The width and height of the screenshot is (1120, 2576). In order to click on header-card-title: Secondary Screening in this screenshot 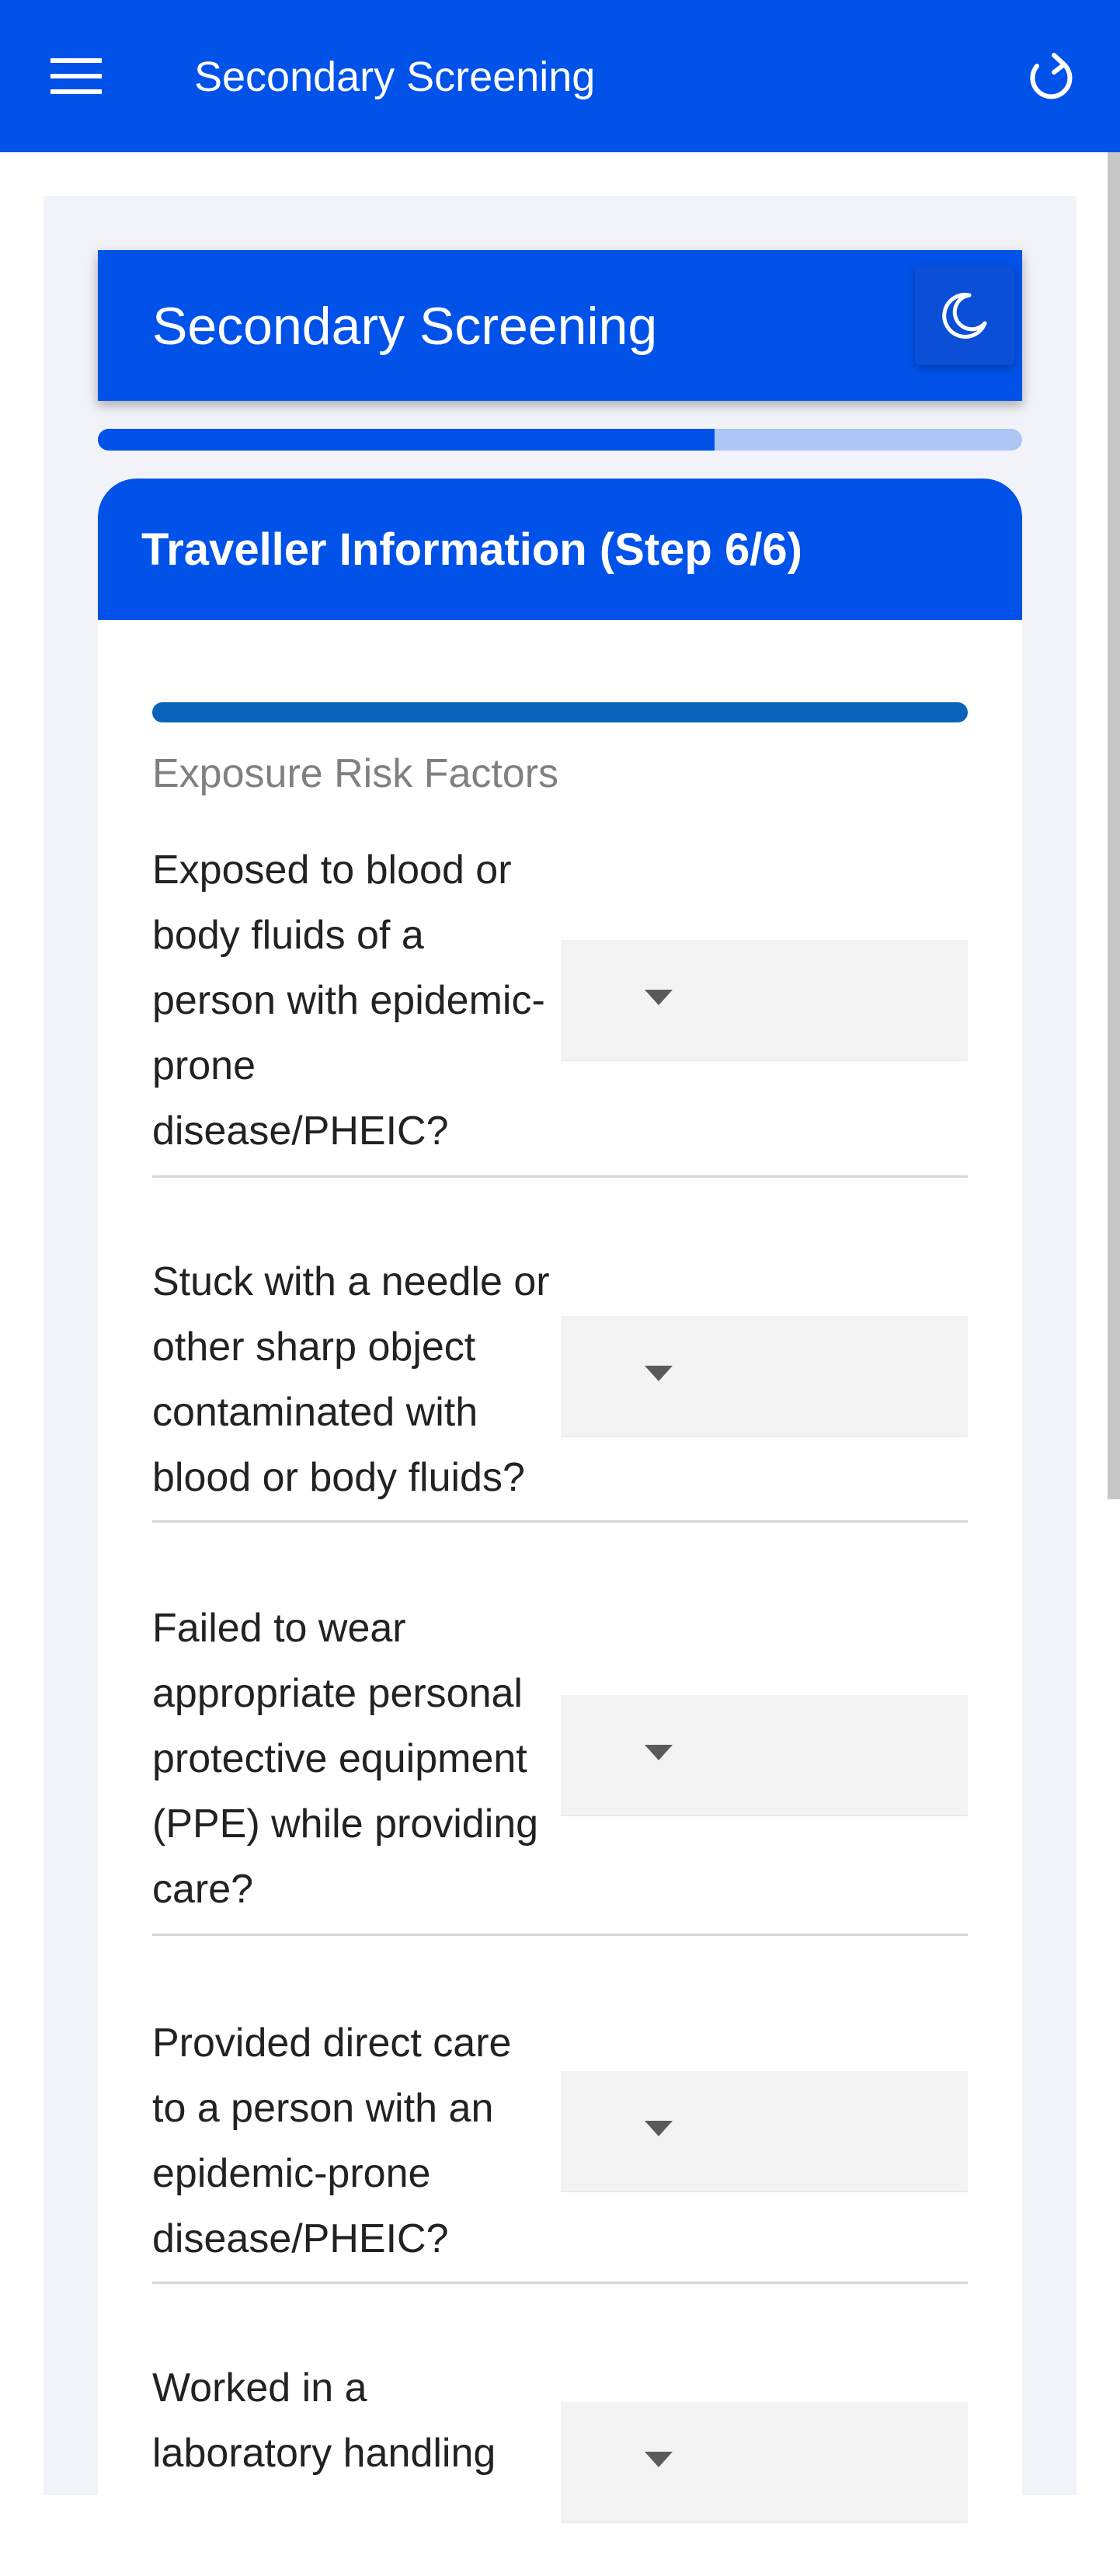, I will do `click(405, 326)`.